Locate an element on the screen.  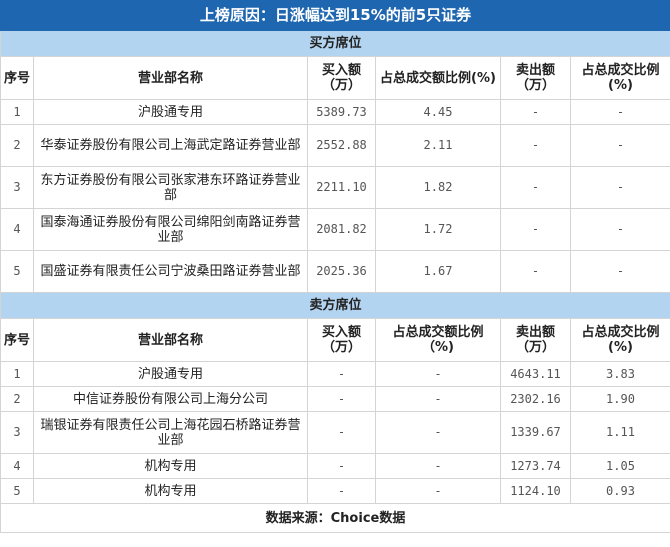
sell-pct-cell: 3.83 is located at coordinates (620, 374).